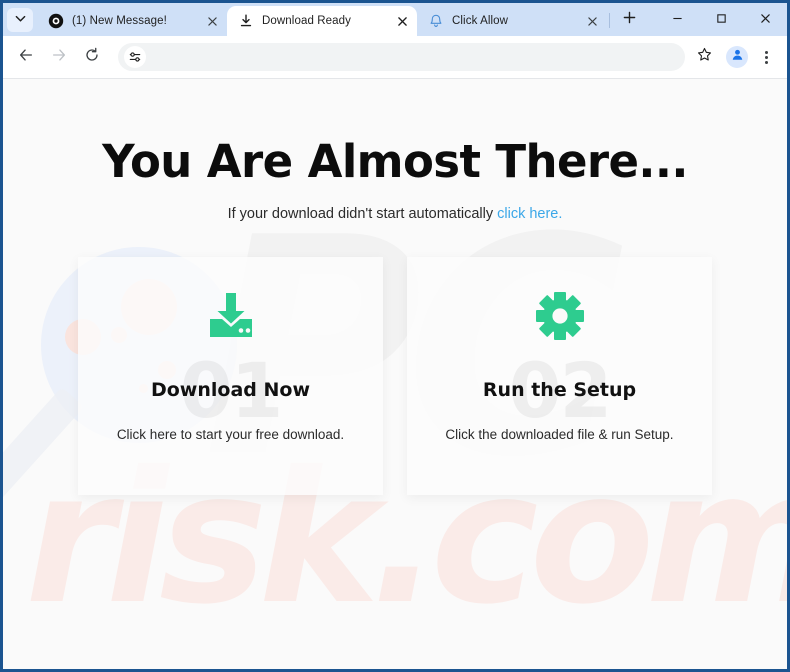 This screenshot has width=790, height=672. I want to click on browser-toolbar, so click(395, 57).